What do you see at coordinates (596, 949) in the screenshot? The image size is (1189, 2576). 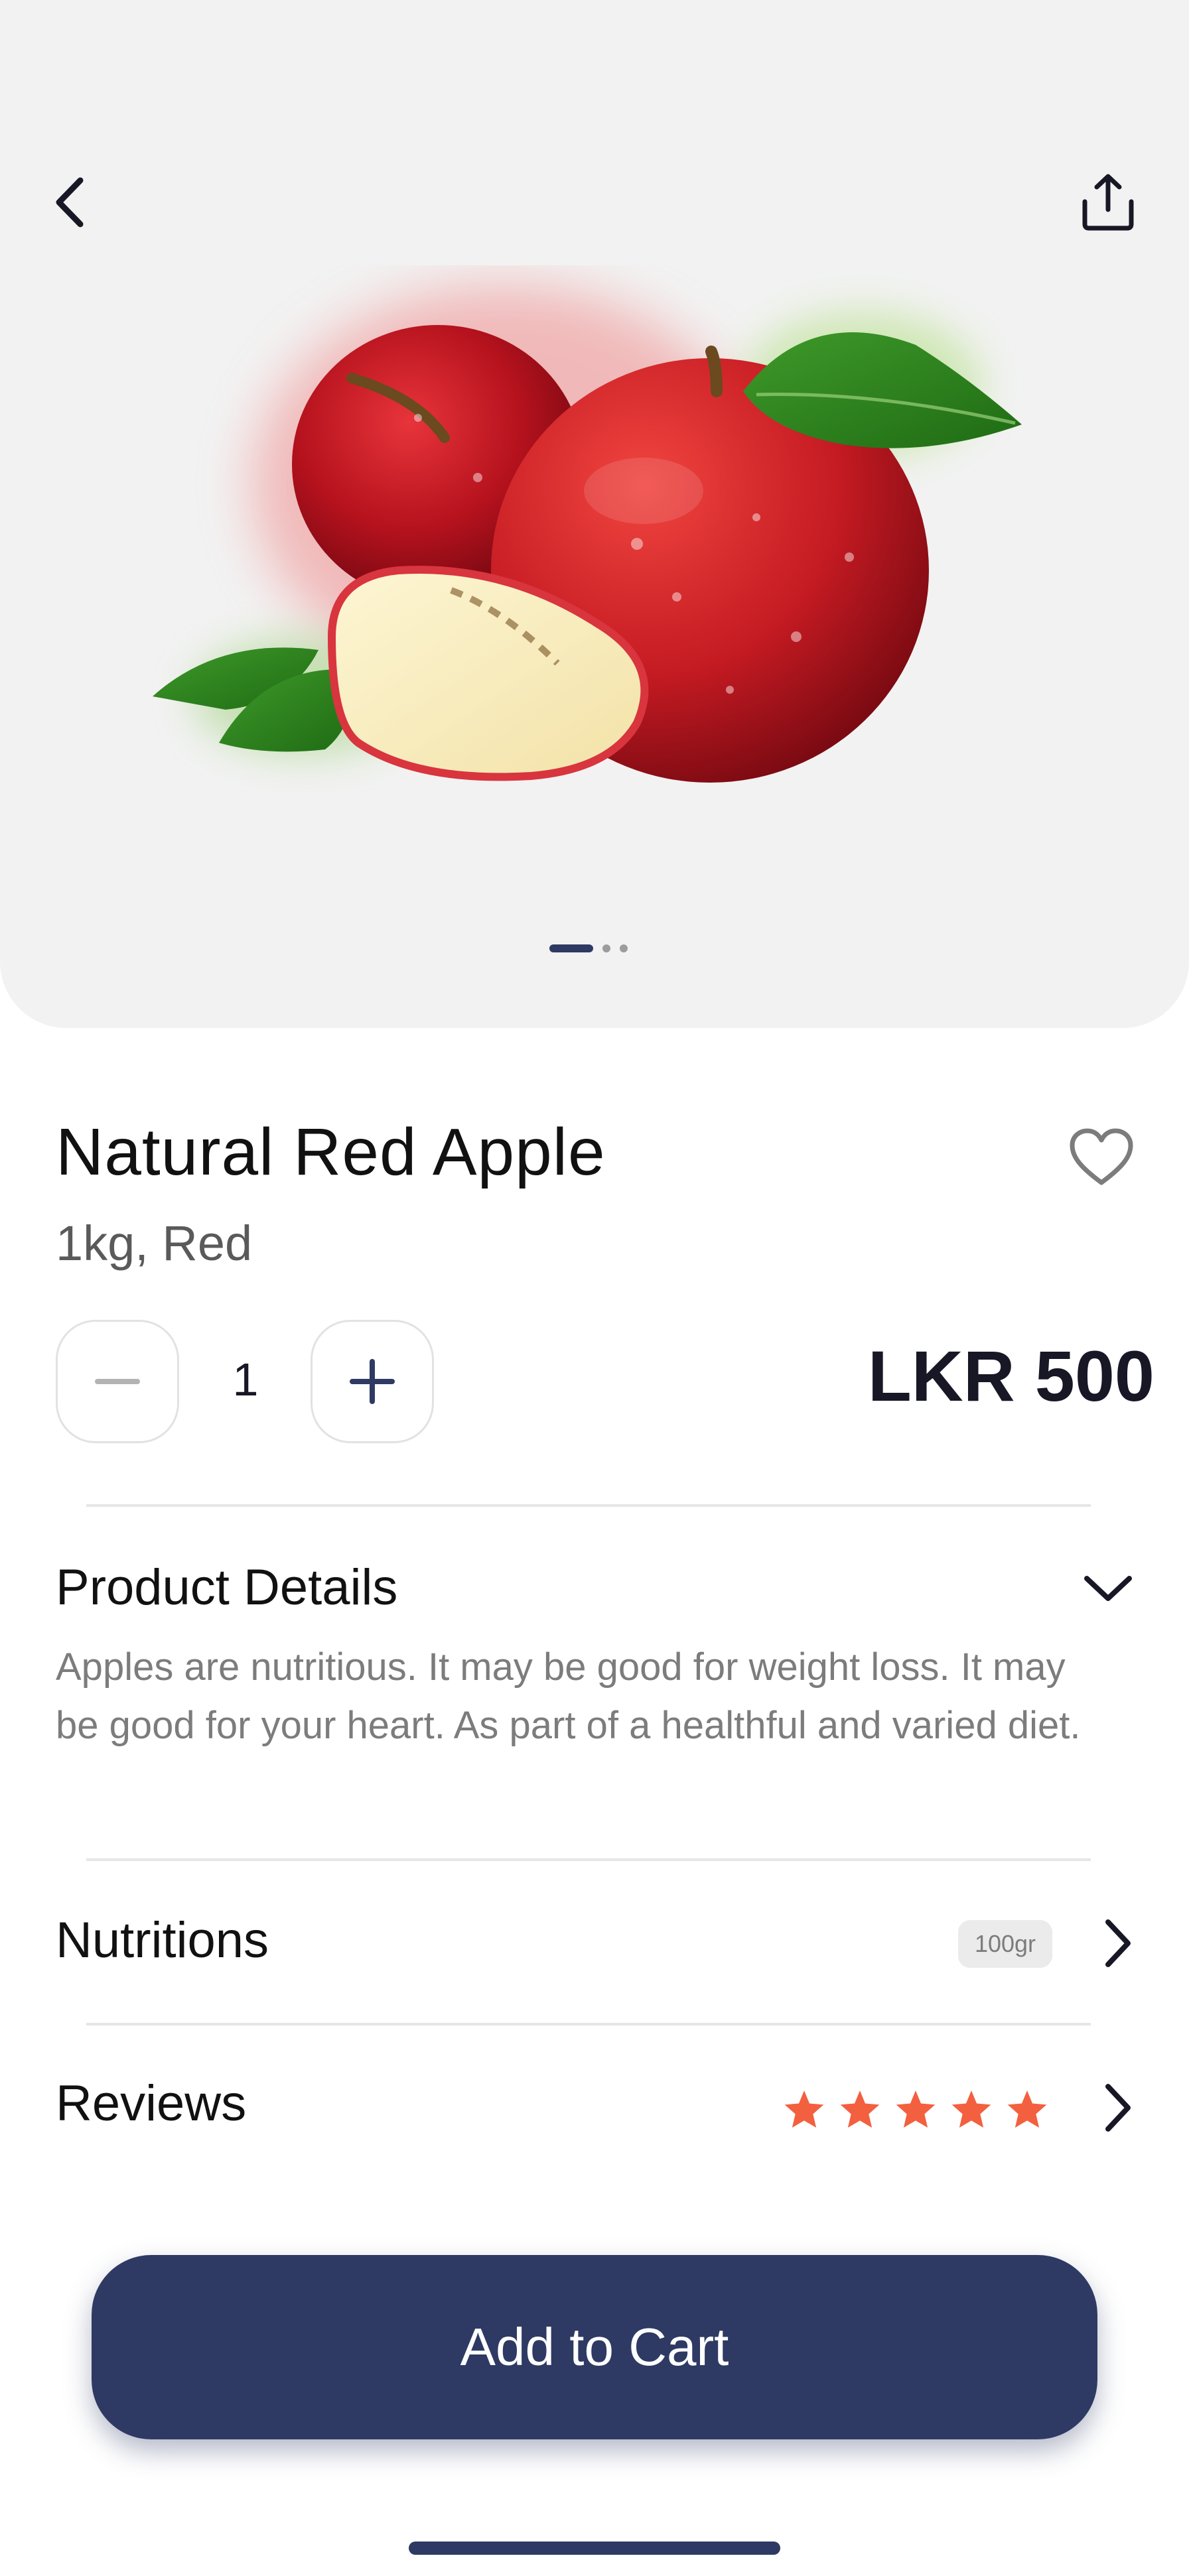 I see `gallery-pagination` at bounding box center [596, 949].